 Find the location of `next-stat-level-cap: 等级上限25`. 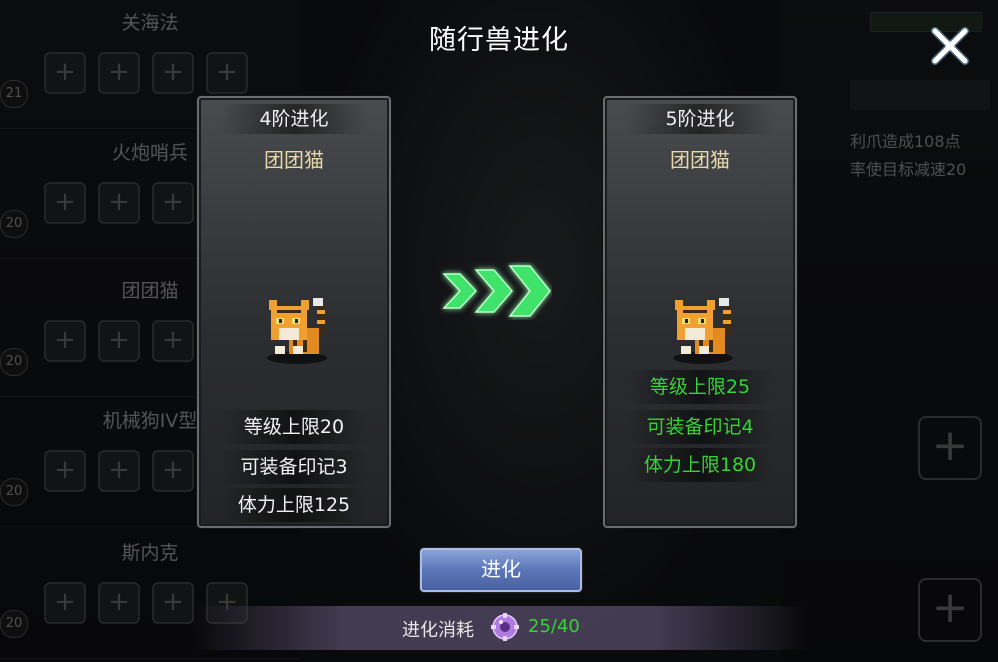

next-stat-level-cap: 等级上限25 is located at coordinates (700, 387).